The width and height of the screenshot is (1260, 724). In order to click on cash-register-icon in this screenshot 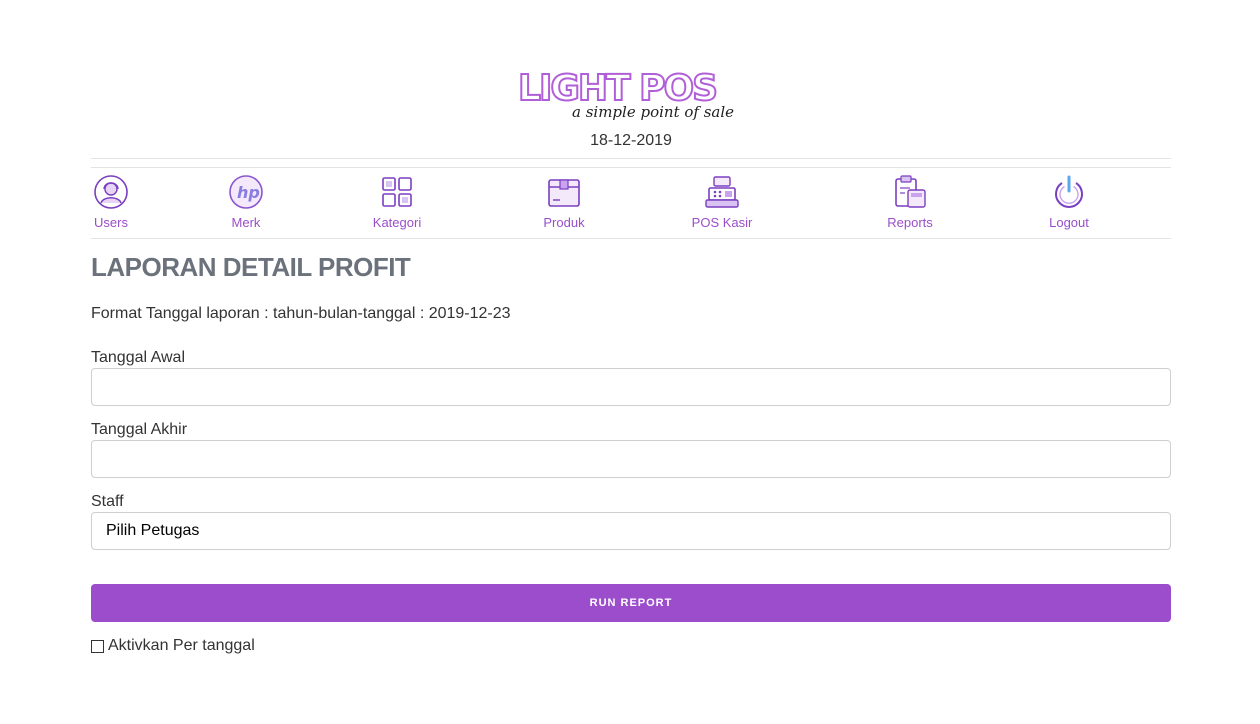, I will do `click(722, 192)`.